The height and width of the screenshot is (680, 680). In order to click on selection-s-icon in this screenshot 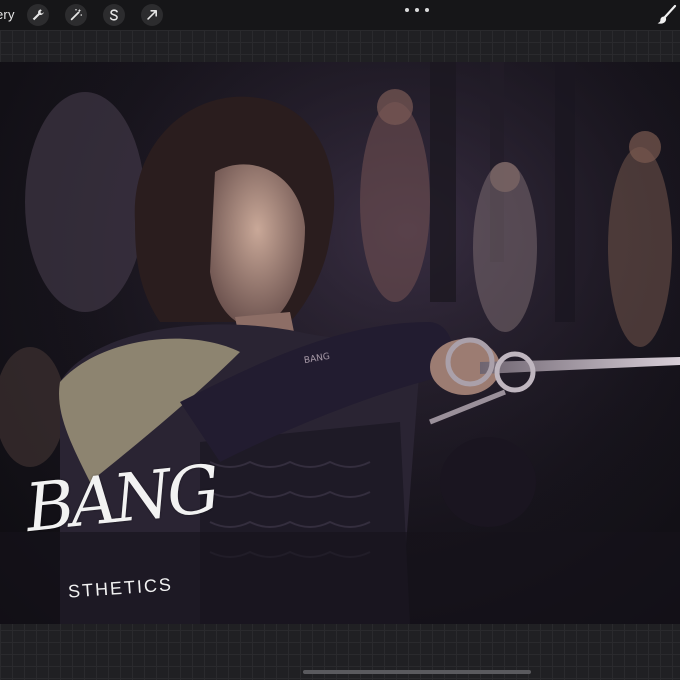, I will do `click(113, 15)`.